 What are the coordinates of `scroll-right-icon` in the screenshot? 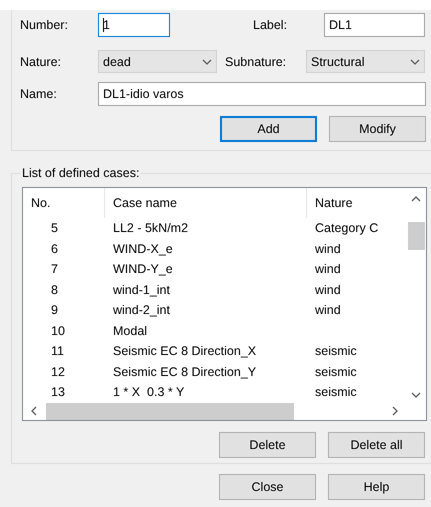 It's located at (395, 411).